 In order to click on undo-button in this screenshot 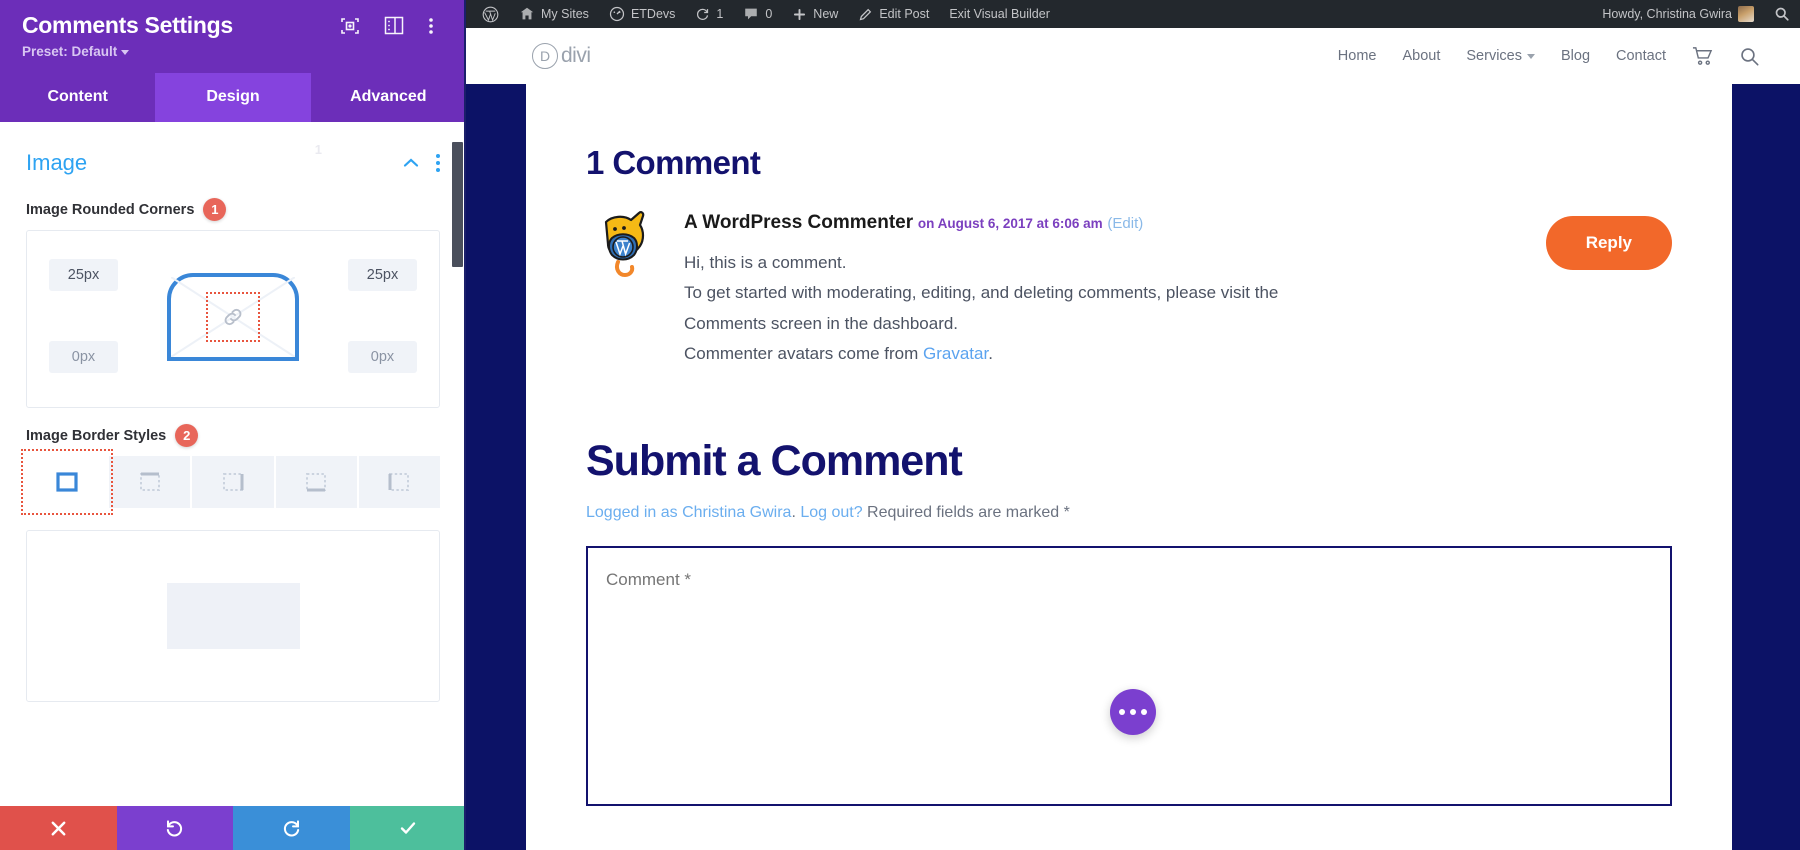, I will do `click(174, 828)`.